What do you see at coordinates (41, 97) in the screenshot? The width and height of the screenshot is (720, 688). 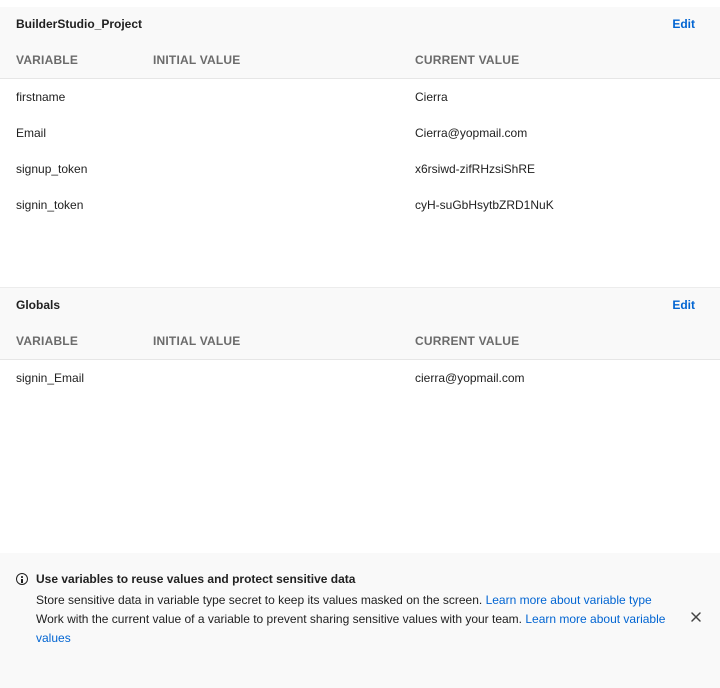 I see `variable-name: firstname` at bounding box center [41, 97].